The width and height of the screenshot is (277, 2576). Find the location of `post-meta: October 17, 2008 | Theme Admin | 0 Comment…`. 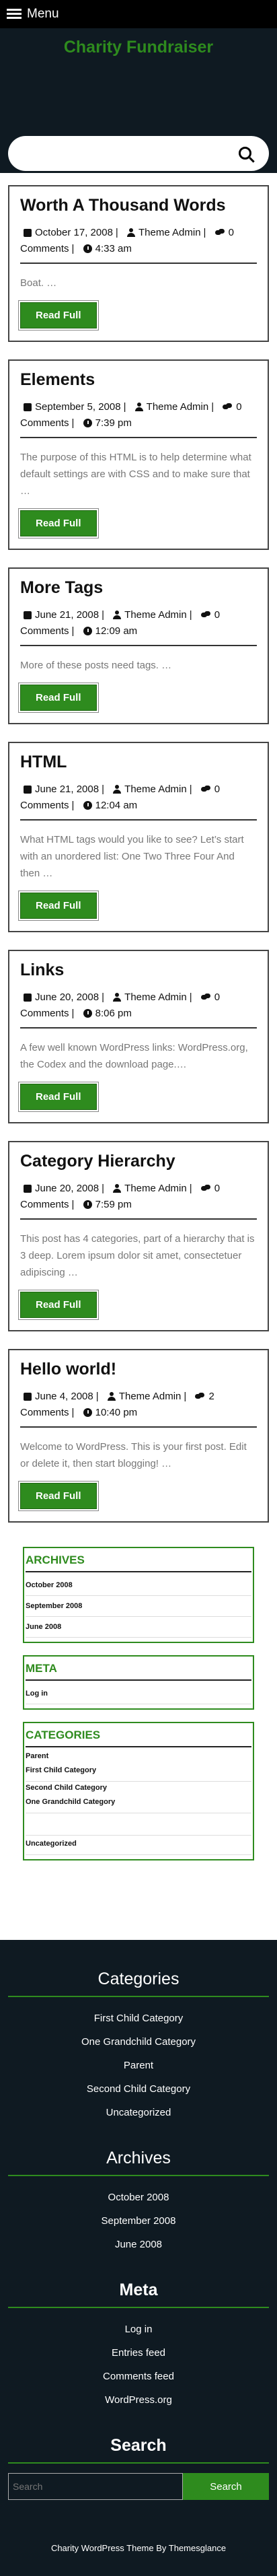

post-meta: October 17, 2008 | Theme Admin | 0 Comment… is located at coordinates (138, 244).